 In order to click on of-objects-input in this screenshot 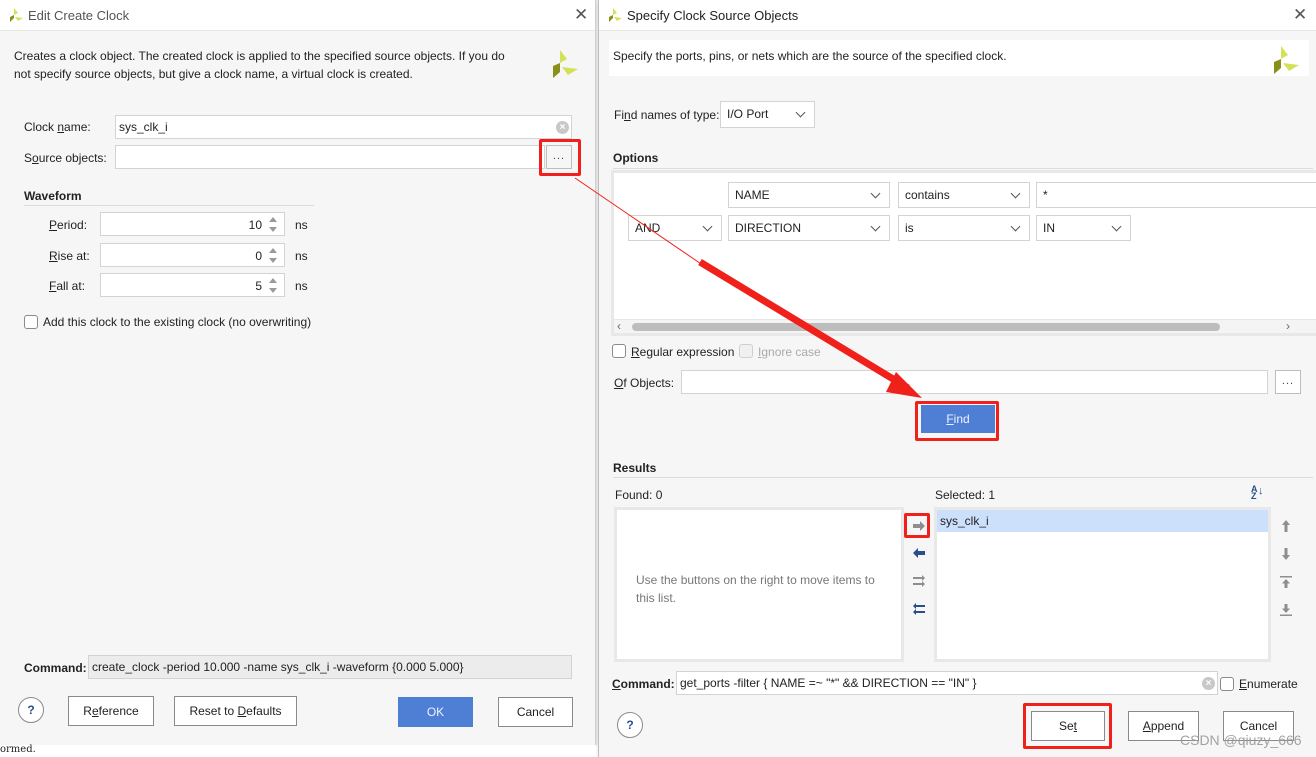, I will do `click(974, 382)`.